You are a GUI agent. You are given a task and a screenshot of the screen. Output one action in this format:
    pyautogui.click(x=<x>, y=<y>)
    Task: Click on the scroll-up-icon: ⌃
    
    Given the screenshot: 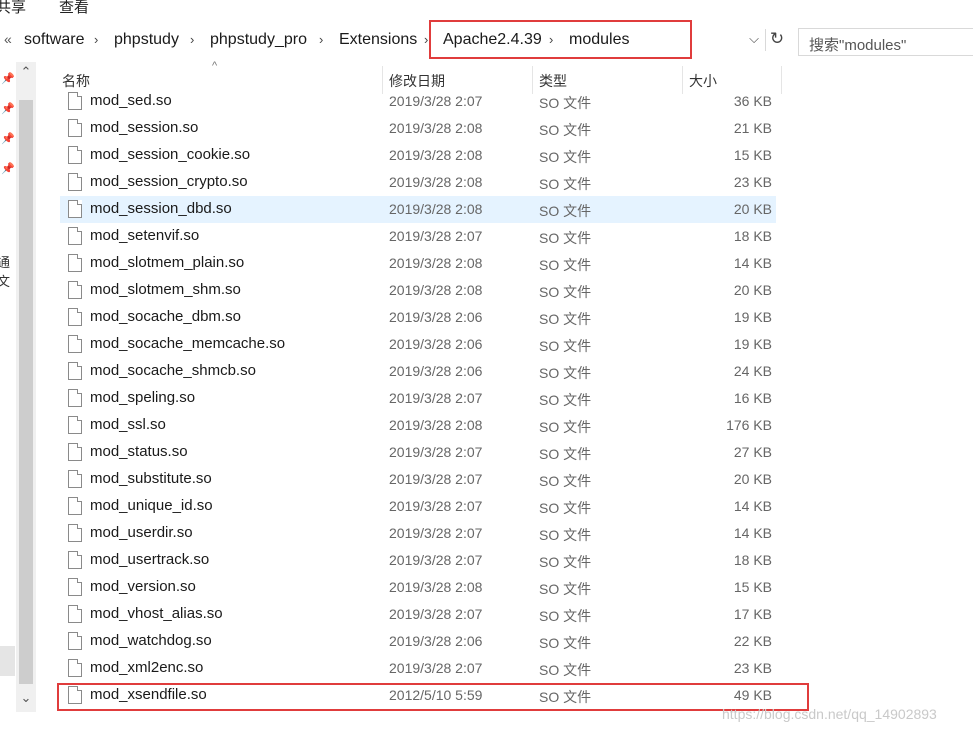 What is the action you would take?
    pyautogui.click(x=26, y=72)
    